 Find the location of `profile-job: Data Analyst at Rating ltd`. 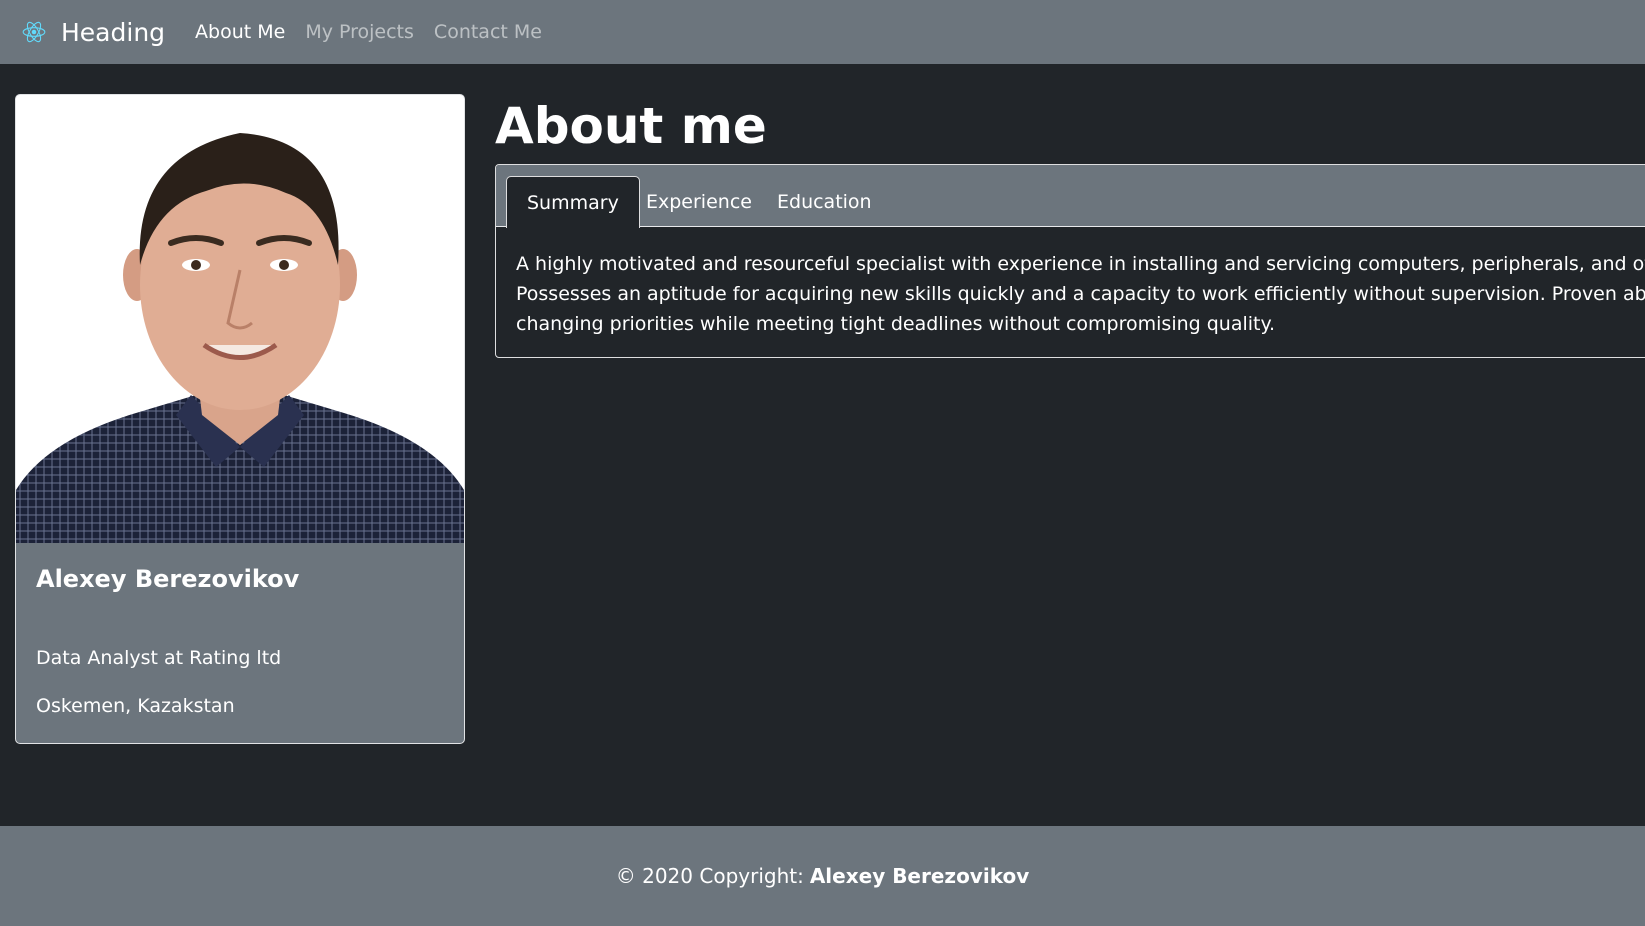

profile-job: Data Analyst at Rating ltd is located at coordinates (159, 658).